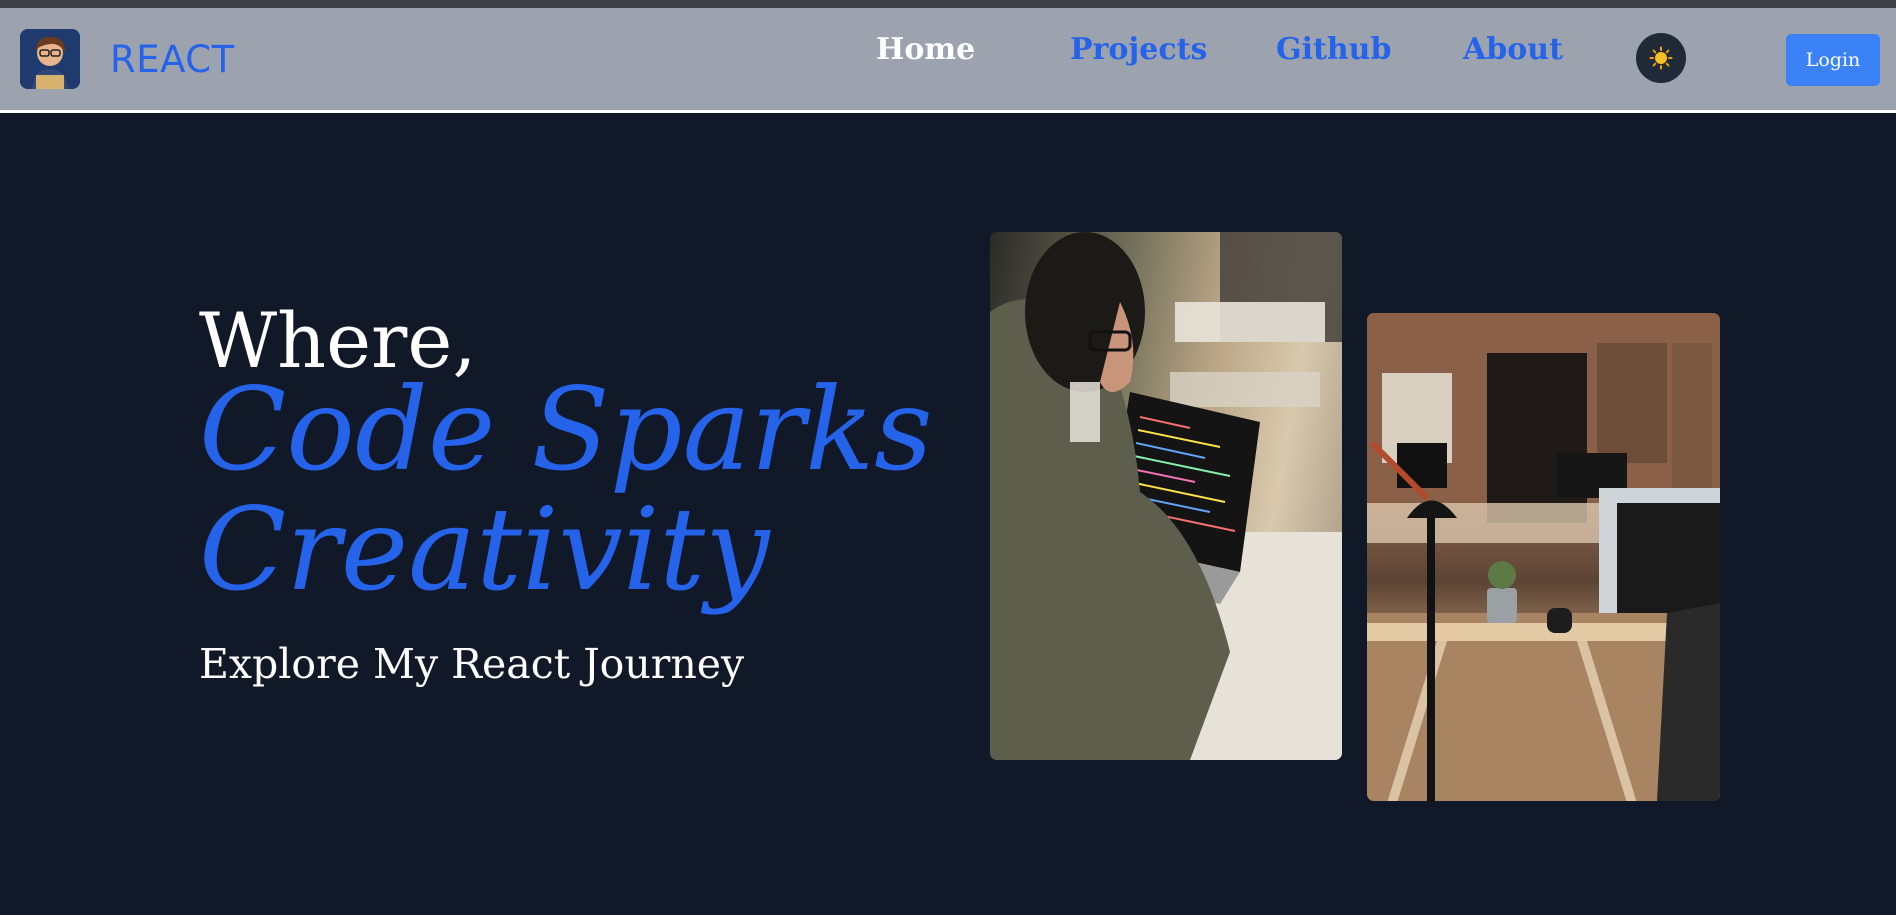 Image resolution: width=1896 pixels, height=915 pixels. I want to click on hero-heading-line2: Code Sparks, so click(566, 429).